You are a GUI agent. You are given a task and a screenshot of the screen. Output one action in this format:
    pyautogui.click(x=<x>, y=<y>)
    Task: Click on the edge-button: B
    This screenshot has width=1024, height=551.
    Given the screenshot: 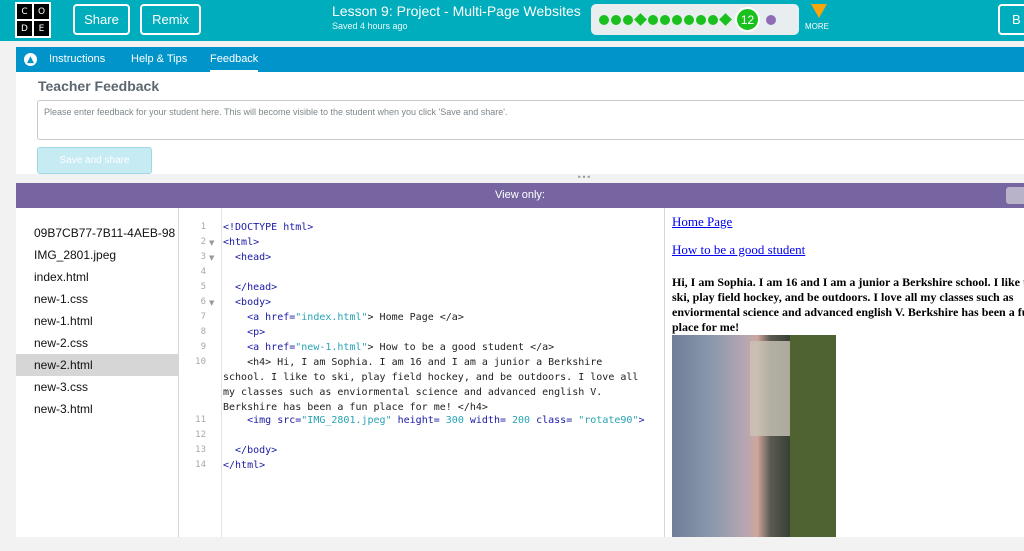 What is the action you would take?
    pyautogui.click(x=1011, y=19)
    